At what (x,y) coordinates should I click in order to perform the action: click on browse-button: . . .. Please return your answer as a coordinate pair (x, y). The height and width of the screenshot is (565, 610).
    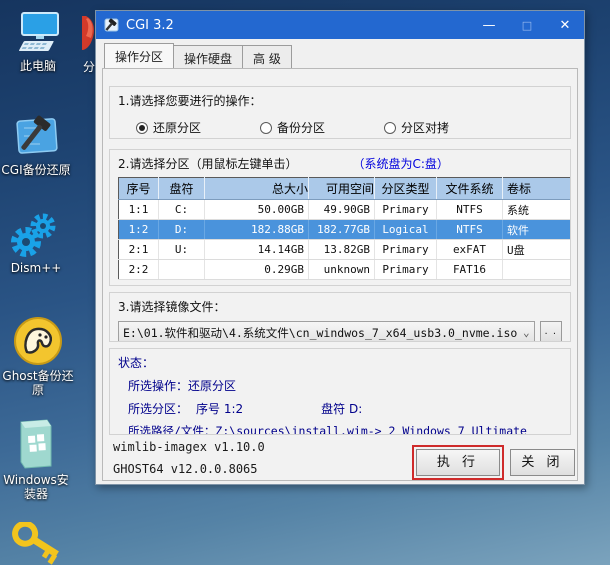
    Looking at the image, I should click on (550, 331).